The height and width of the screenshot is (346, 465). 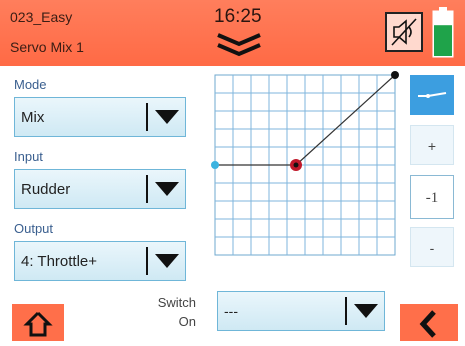 What do you see at coordinates (432, 197) in the screenshot?
I see `point-value-field: -1` at bounding box center [432, 197].